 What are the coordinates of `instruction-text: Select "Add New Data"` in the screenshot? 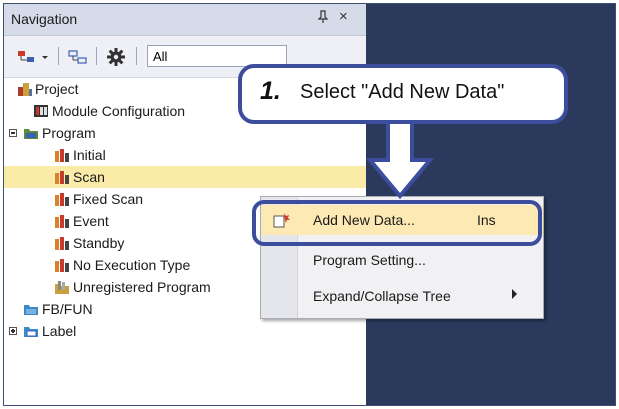 It's located at (402, 92).